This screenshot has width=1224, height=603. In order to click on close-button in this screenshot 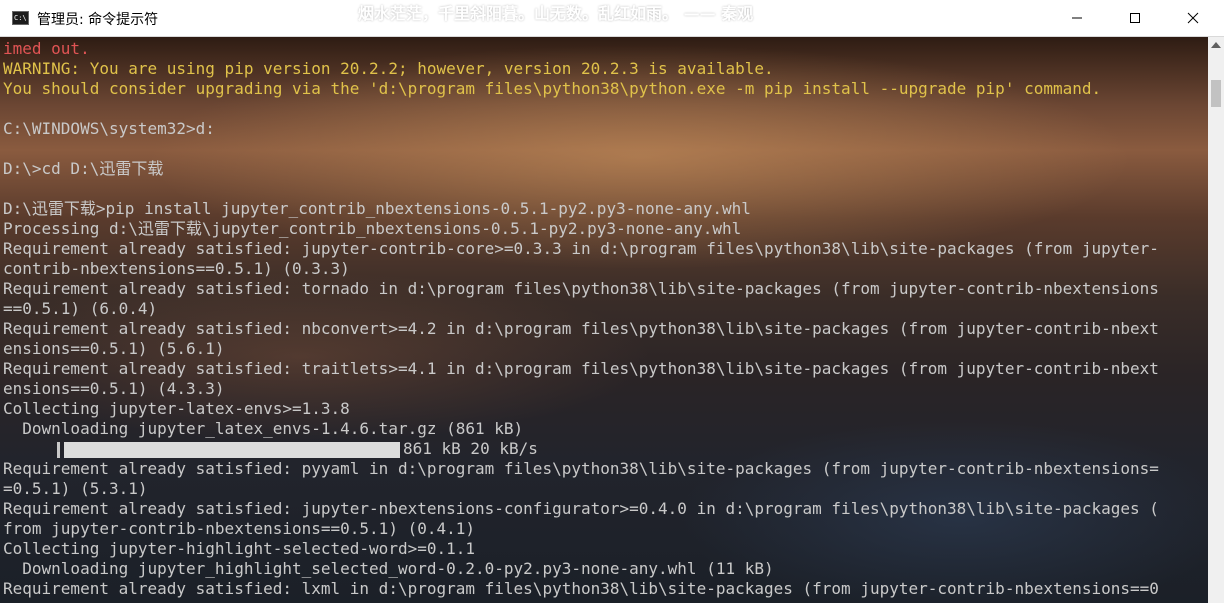, I will do `click(1193, 18)`.